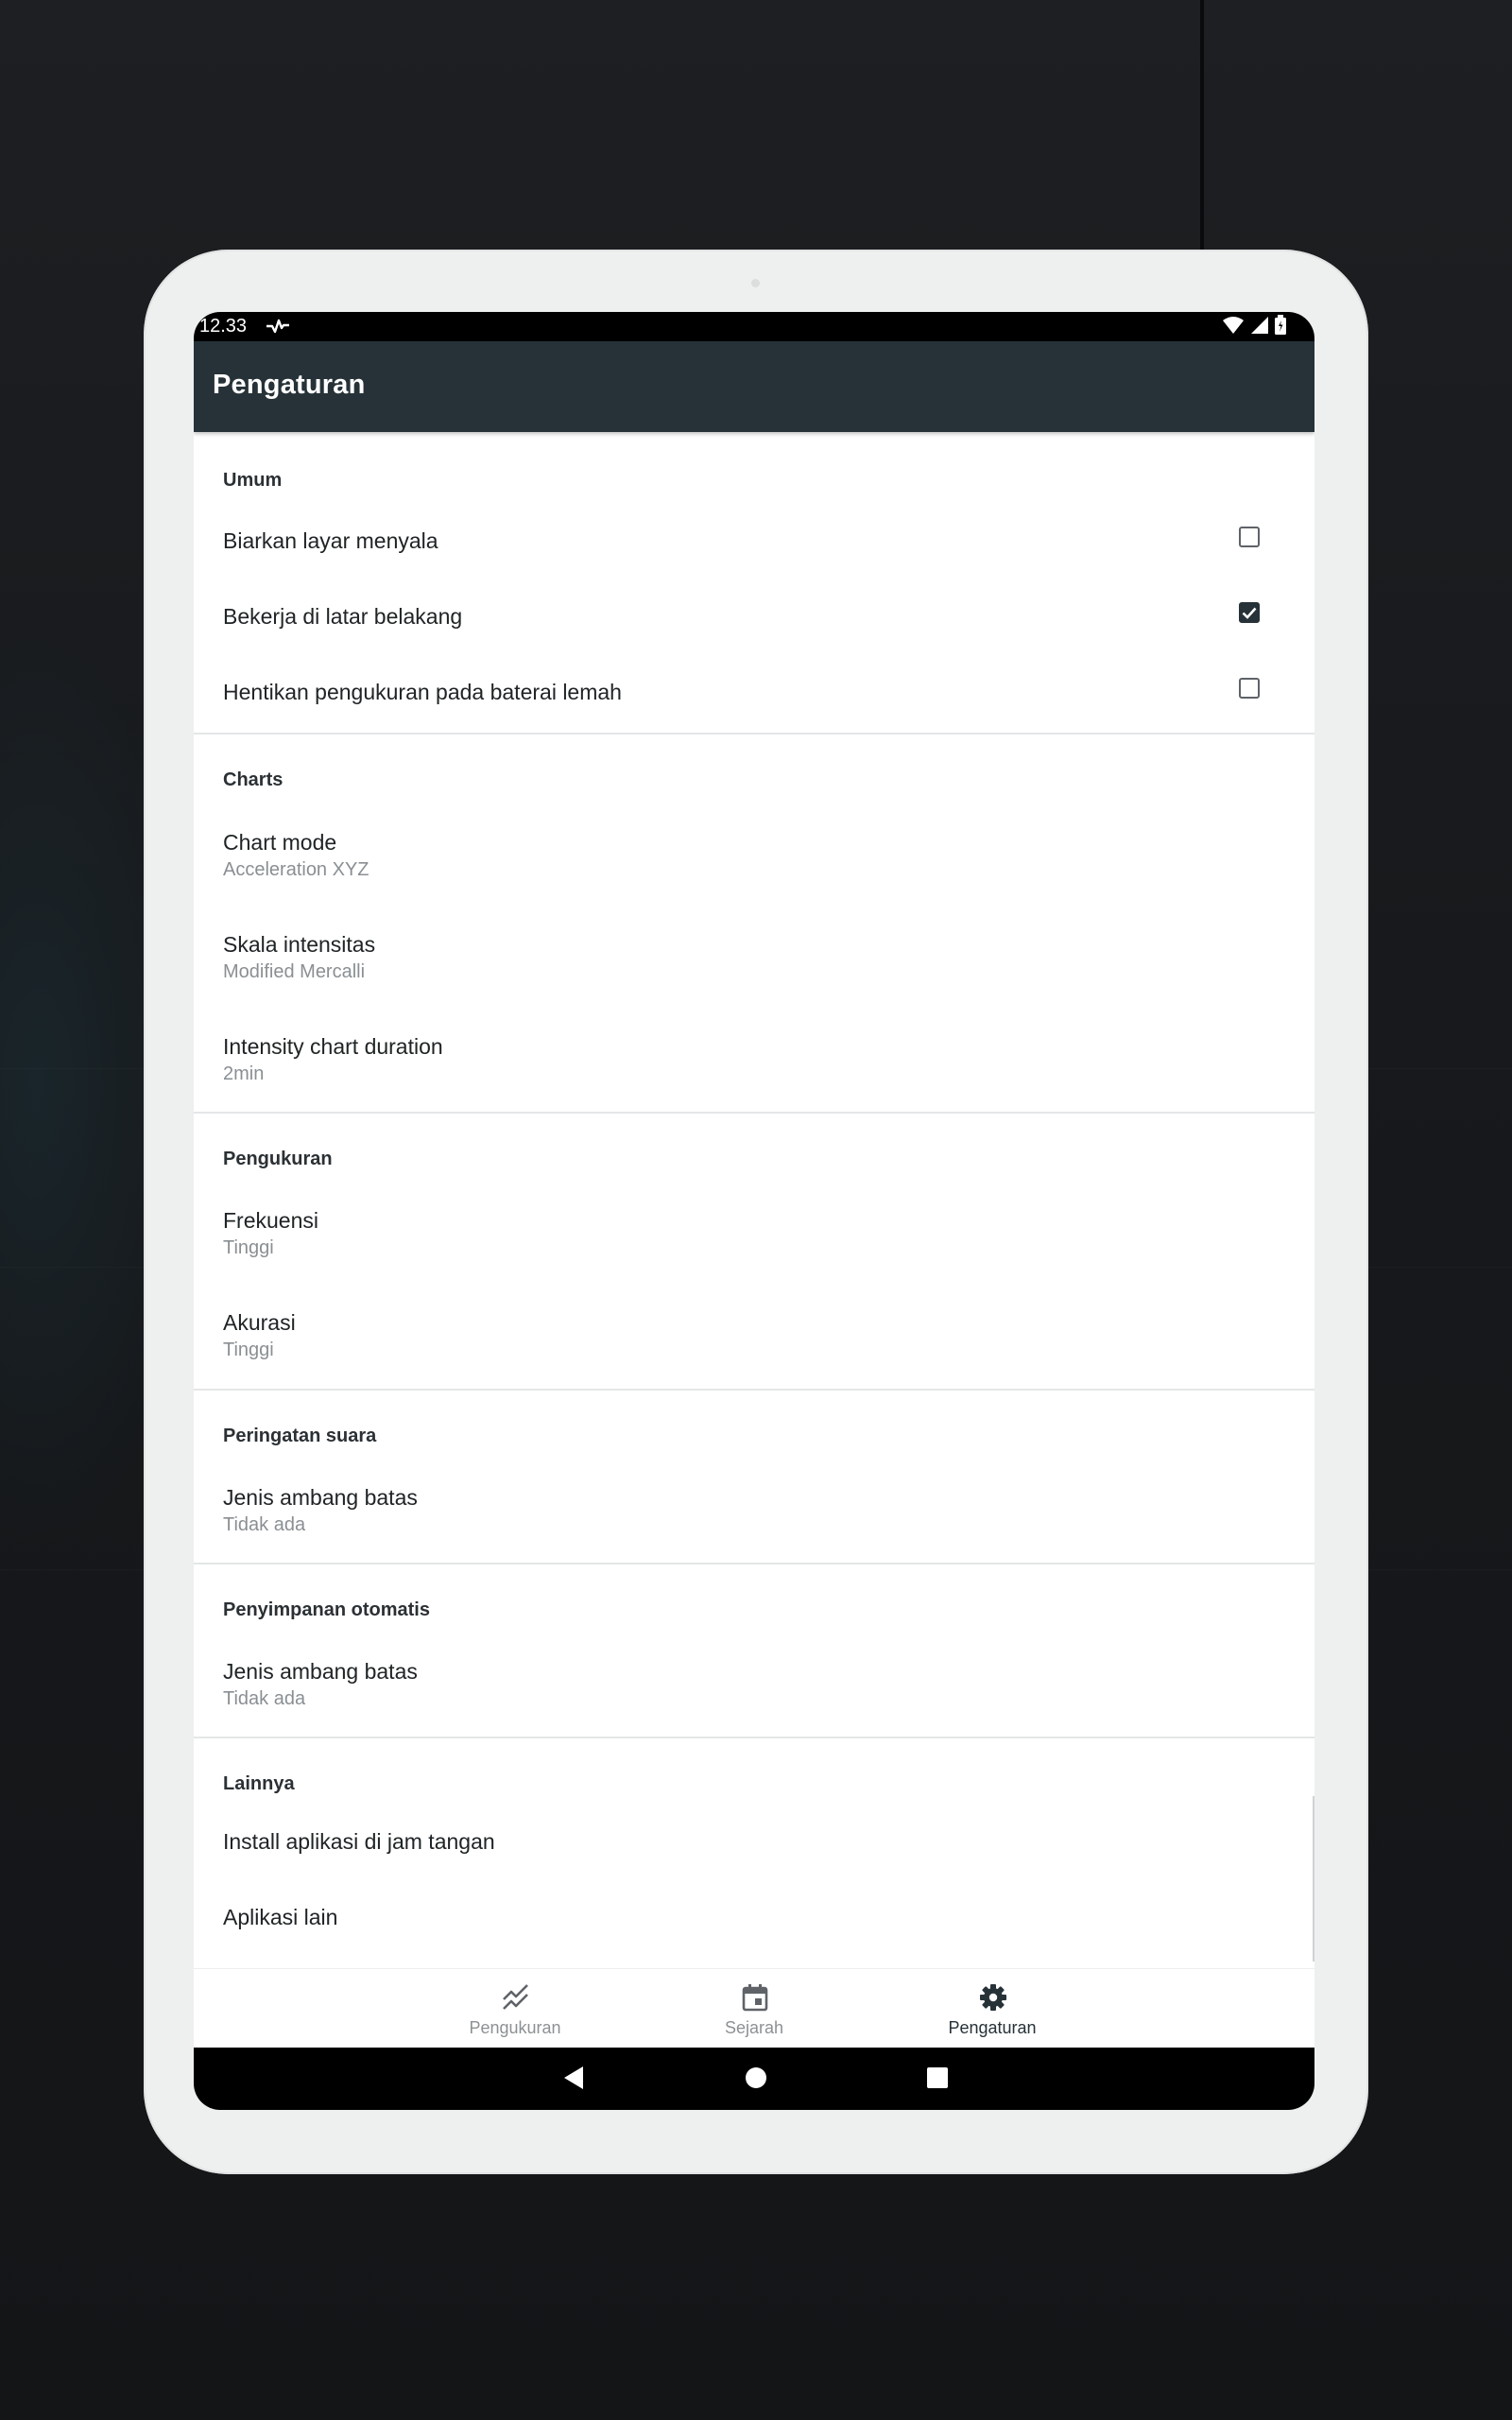 The image size is (1512, 2420). I want to click on status-bar: 12.33, so click(754, 326).